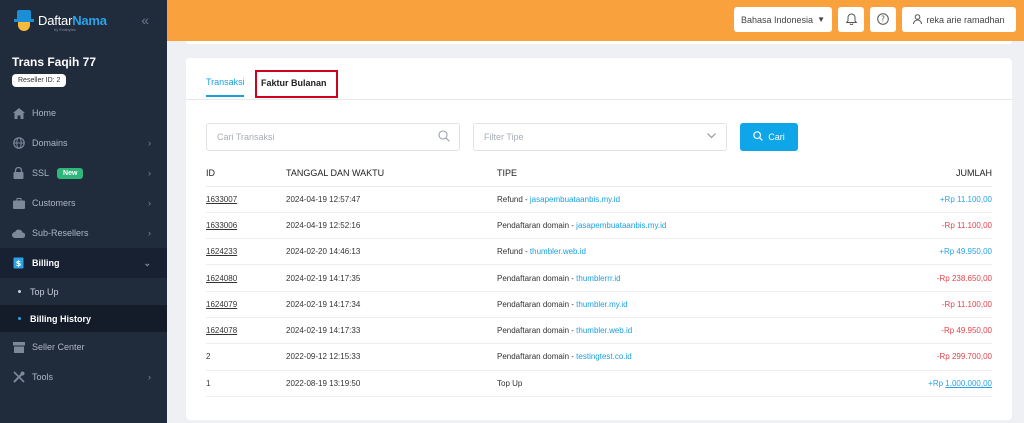 This screenshot has height=423, width=1024. I want to click on reseller-id-badge: Reseller ID: 2, so click(39, 80).